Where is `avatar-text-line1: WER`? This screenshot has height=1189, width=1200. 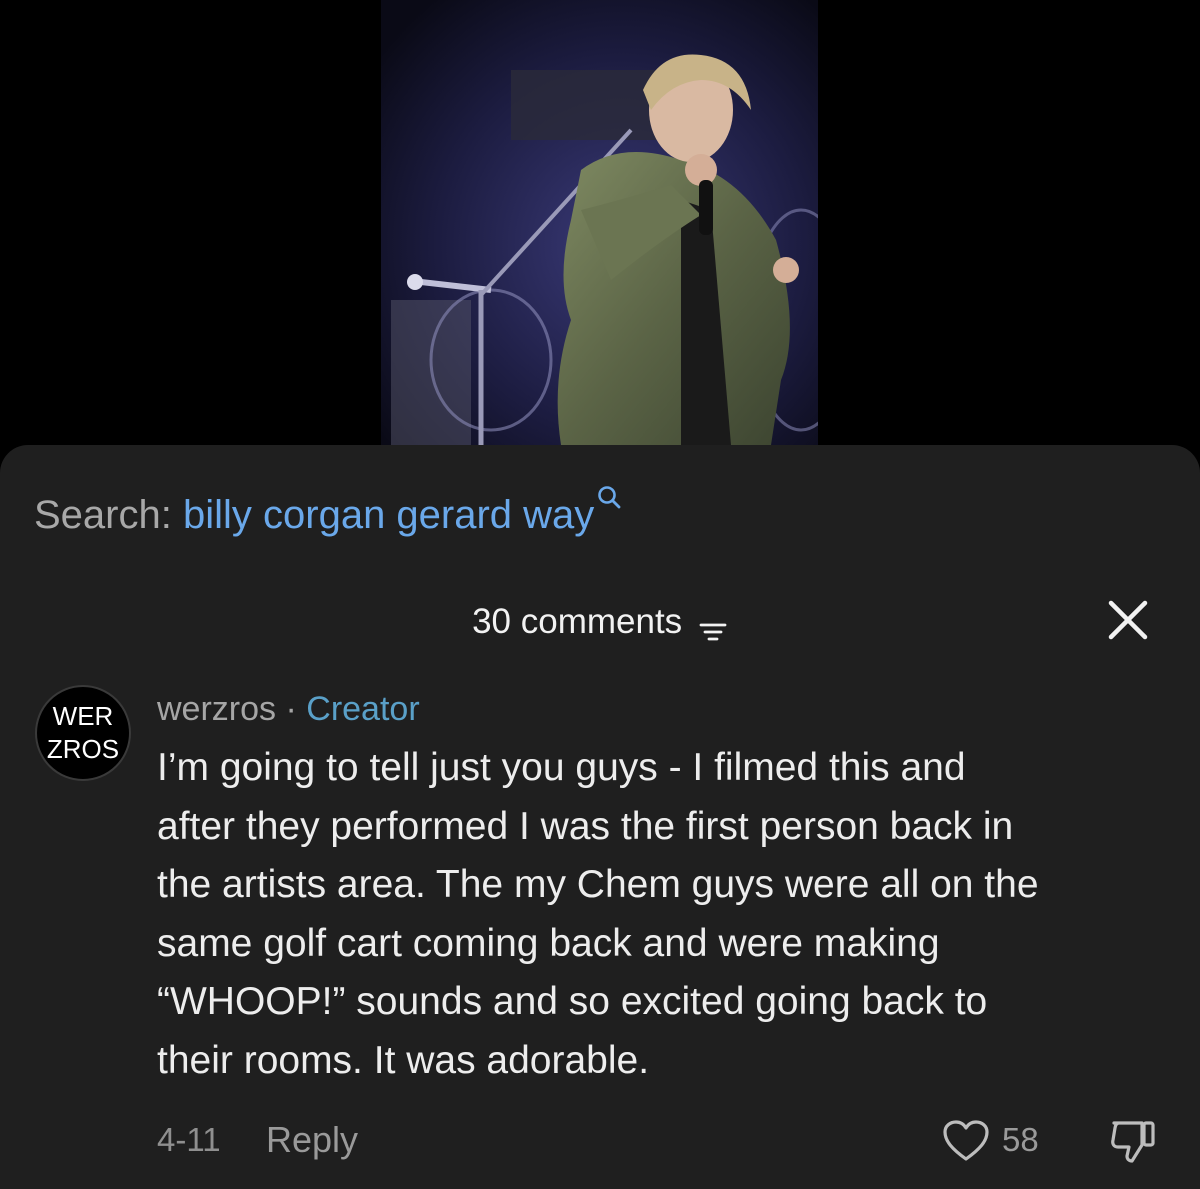
avatar-text-line1: WER is located at coordinates (83, 716).